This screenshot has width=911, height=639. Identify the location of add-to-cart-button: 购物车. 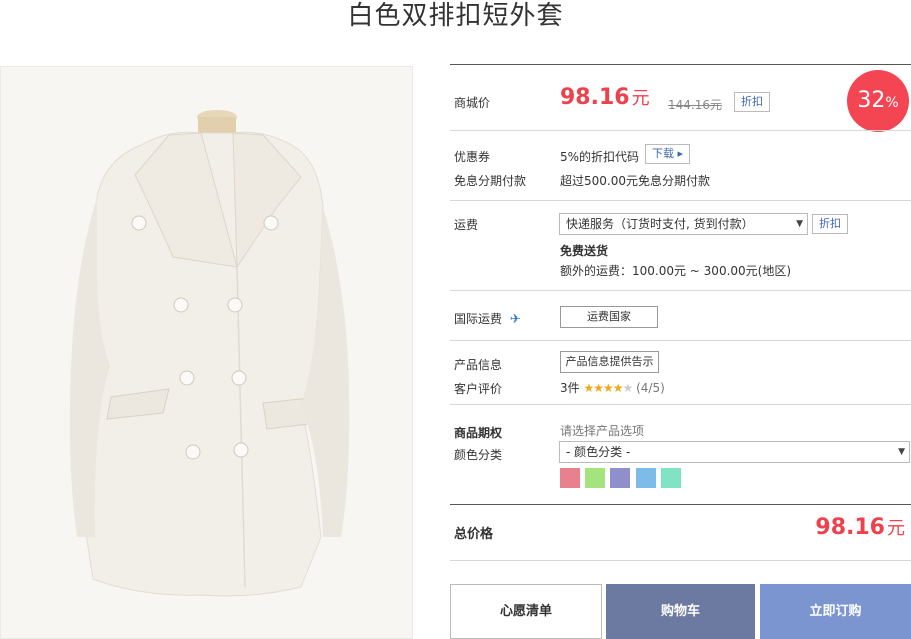
(680, 611).